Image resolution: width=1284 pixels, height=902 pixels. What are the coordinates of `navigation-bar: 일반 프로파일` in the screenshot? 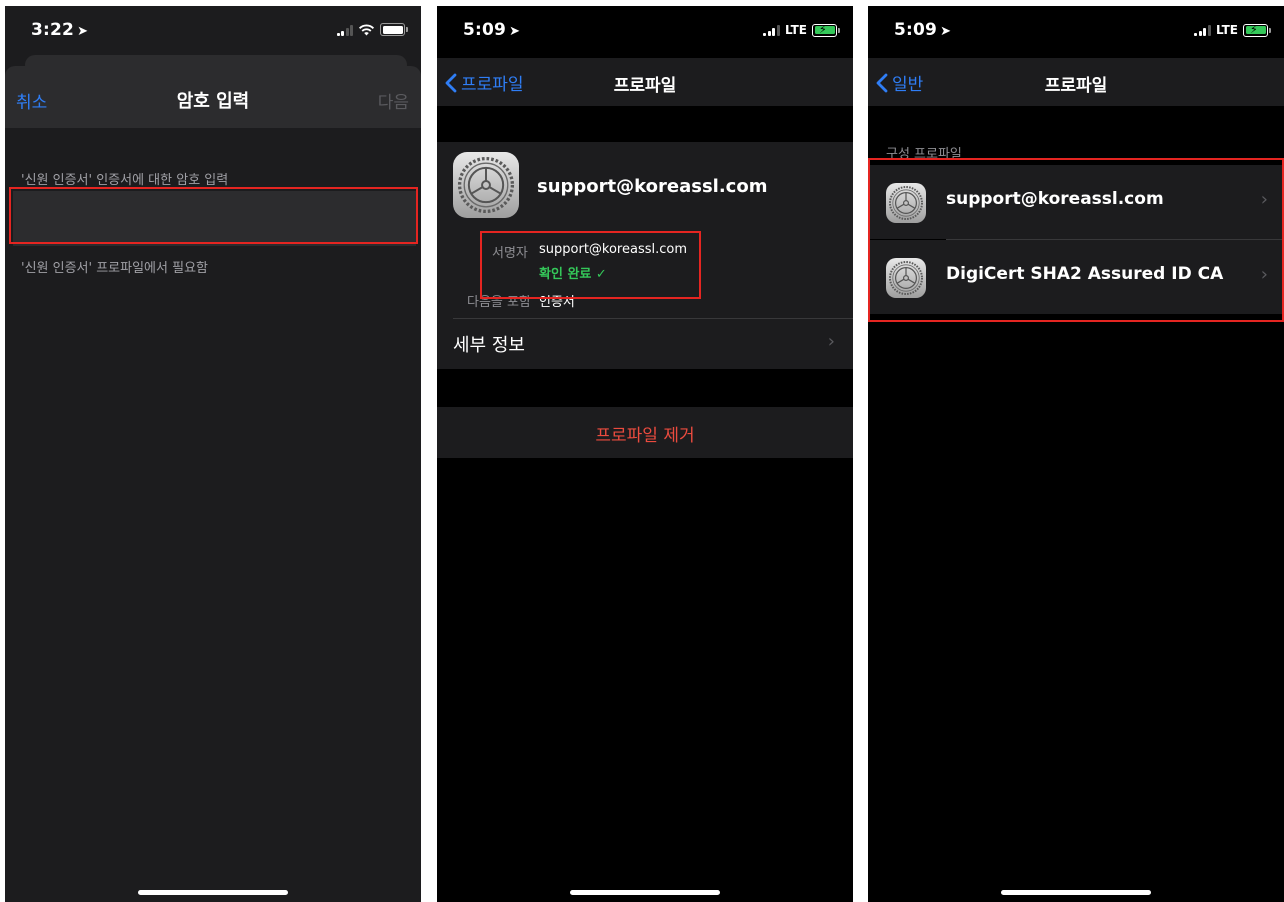 It's located at (1076, 82).